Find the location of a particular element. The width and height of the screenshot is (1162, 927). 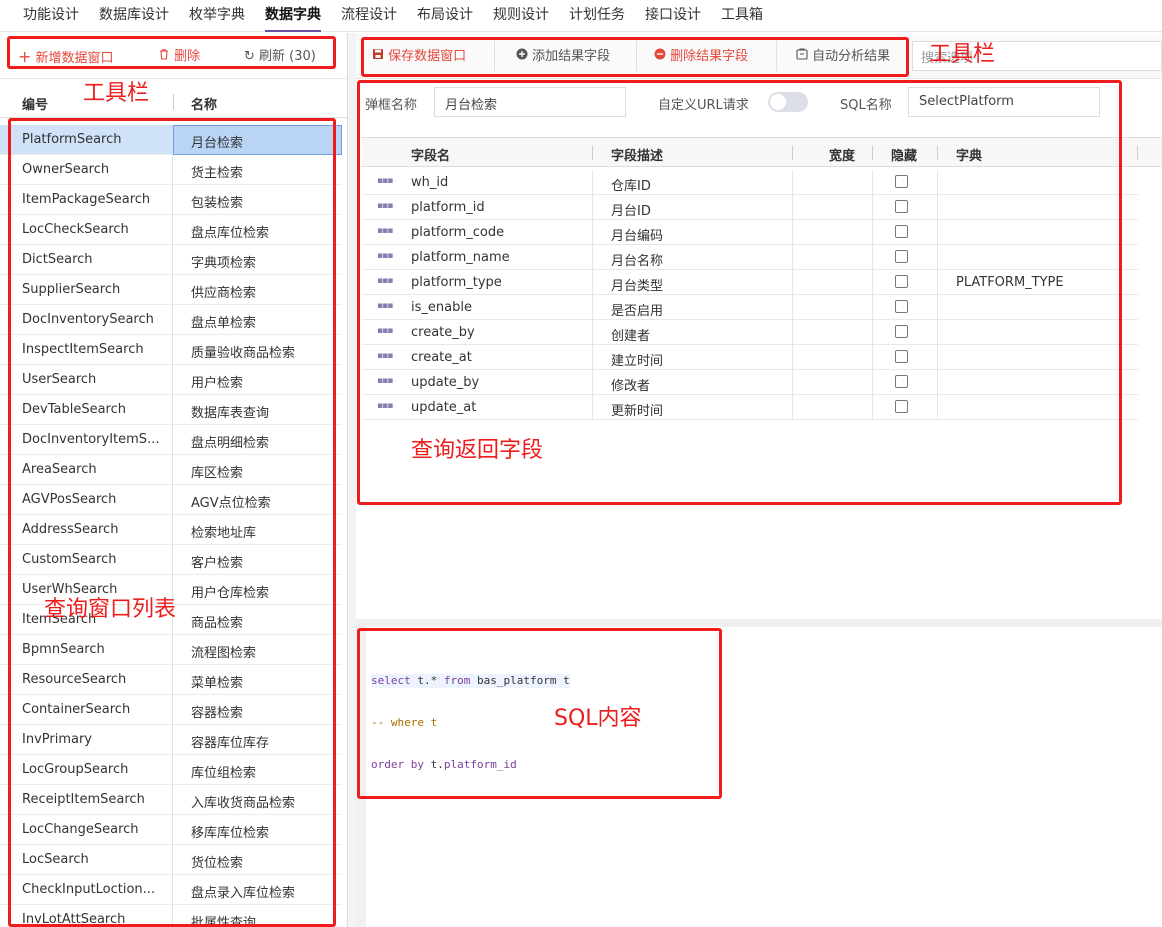

annotation-box-left-toolbar is located at coordinates (171, 52).